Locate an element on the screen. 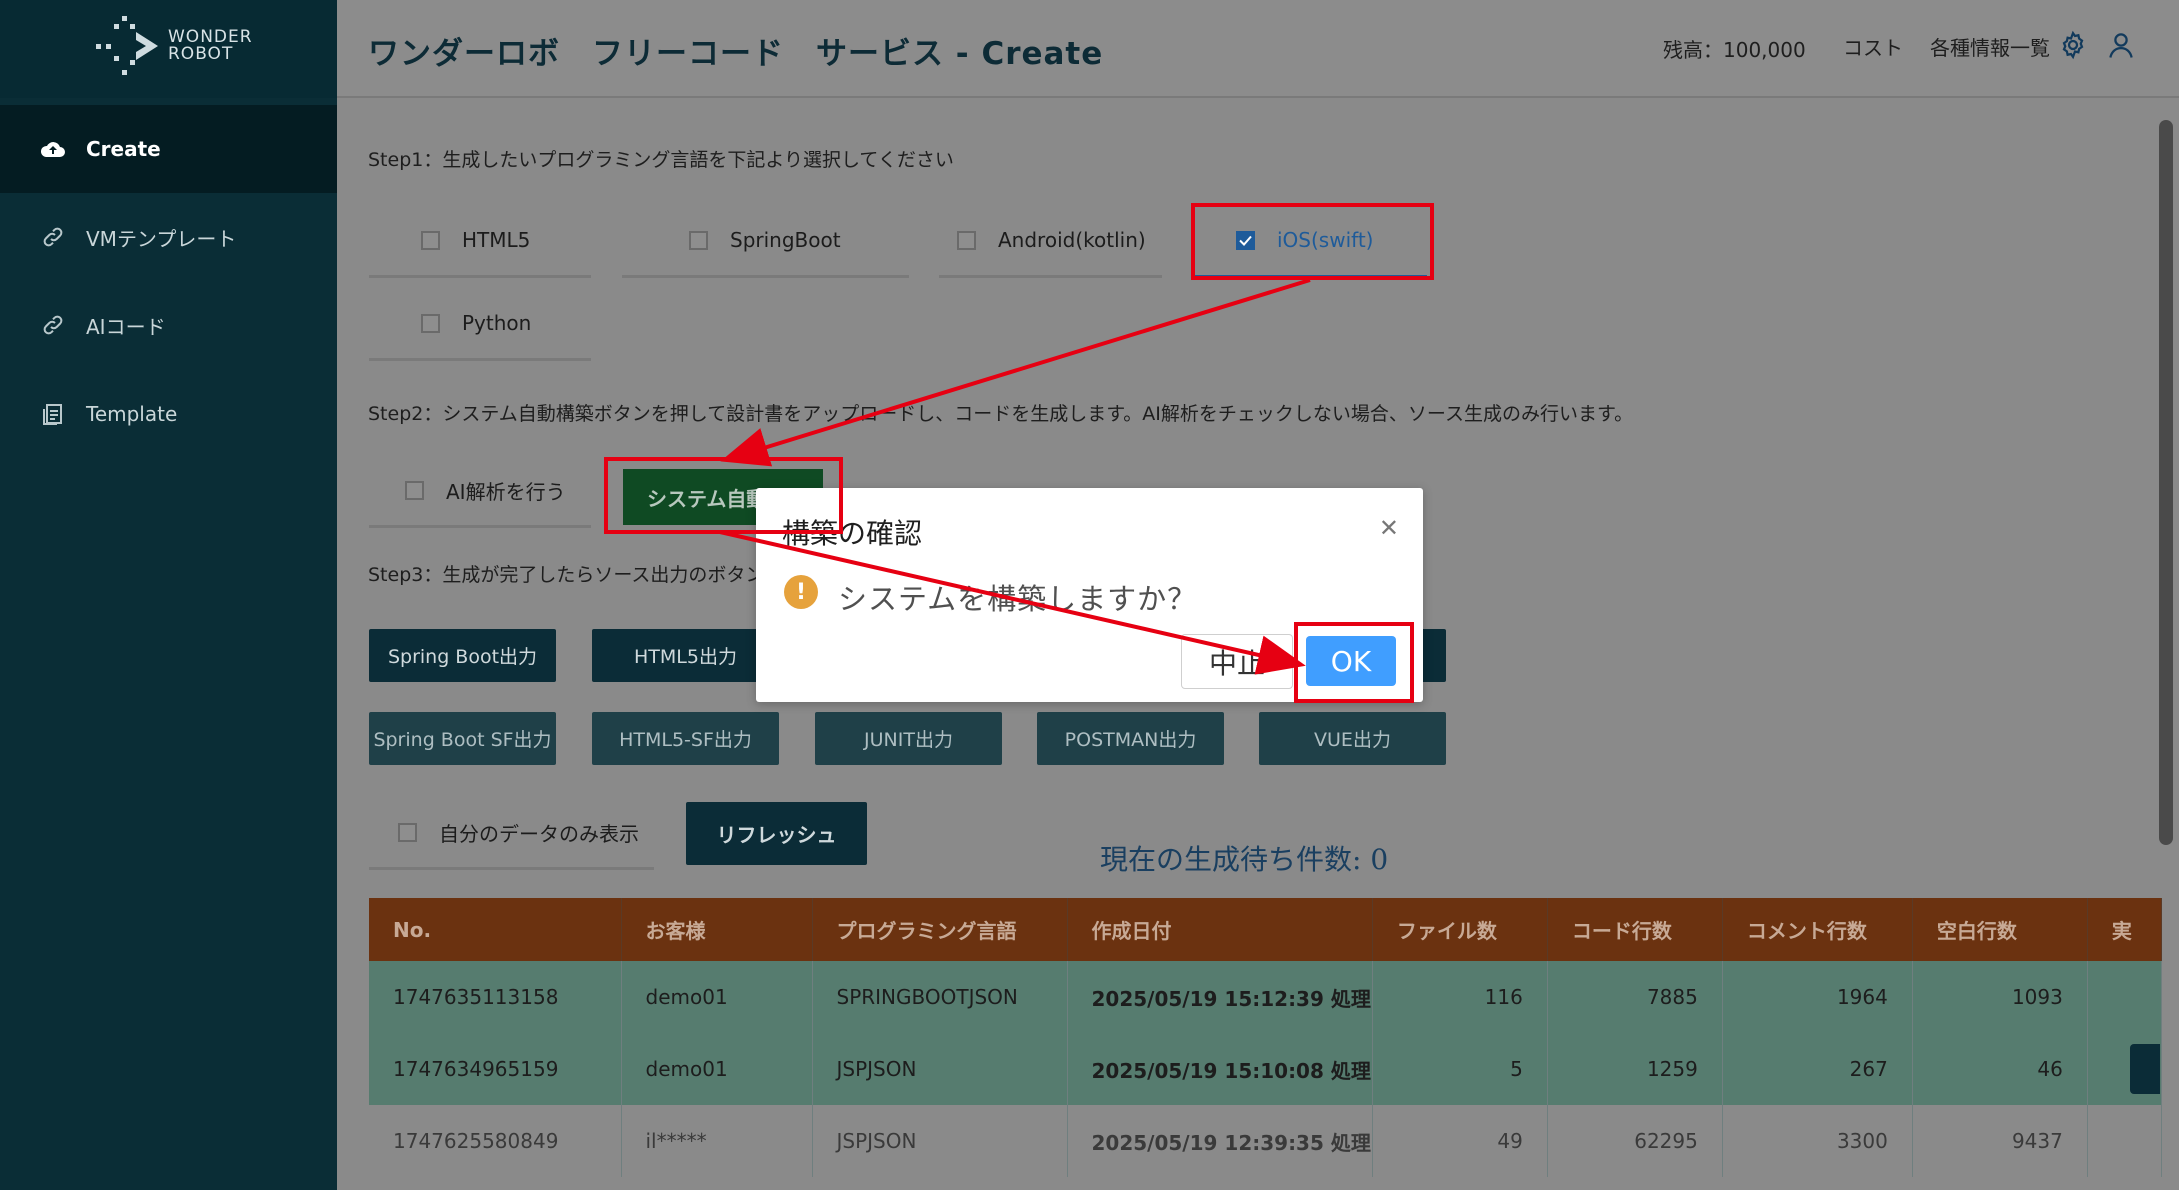  annotation-arrows is located at coordinates (1015, 476).